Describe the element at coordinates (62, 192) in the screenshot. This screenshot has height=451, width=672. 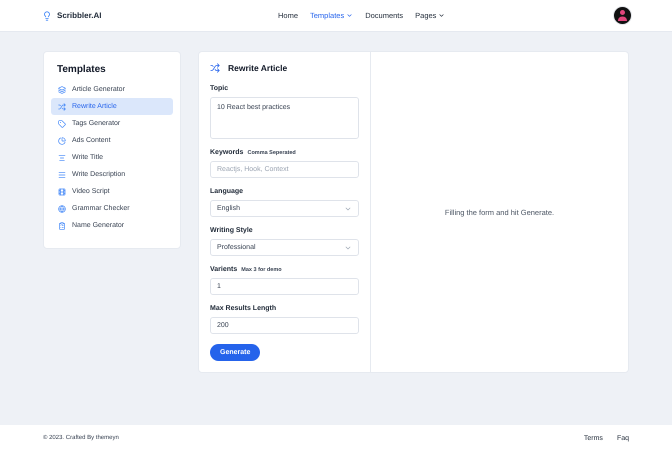
I see `film-icon` at that location.